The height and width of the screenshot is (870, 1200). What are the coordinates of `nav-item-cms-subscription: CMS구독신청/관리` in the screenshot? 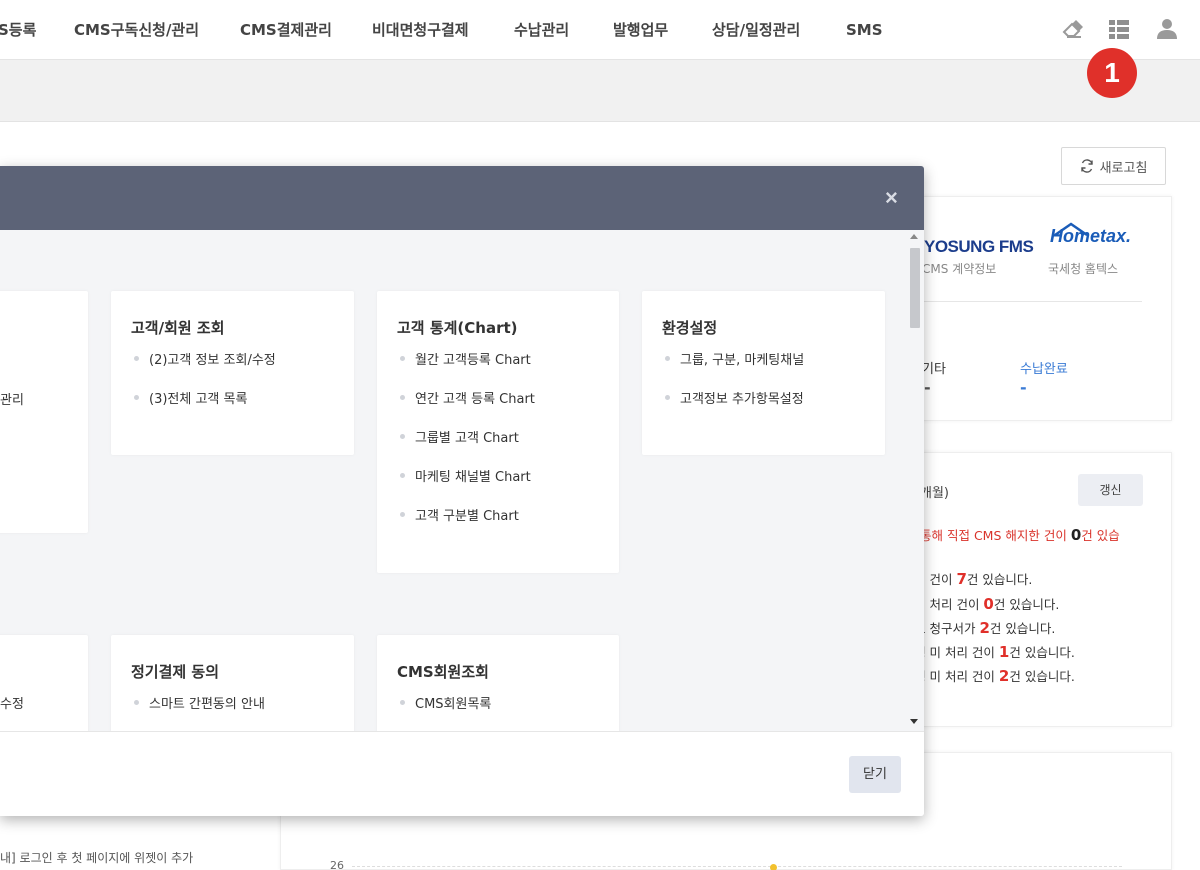 It's located at (136, 30).